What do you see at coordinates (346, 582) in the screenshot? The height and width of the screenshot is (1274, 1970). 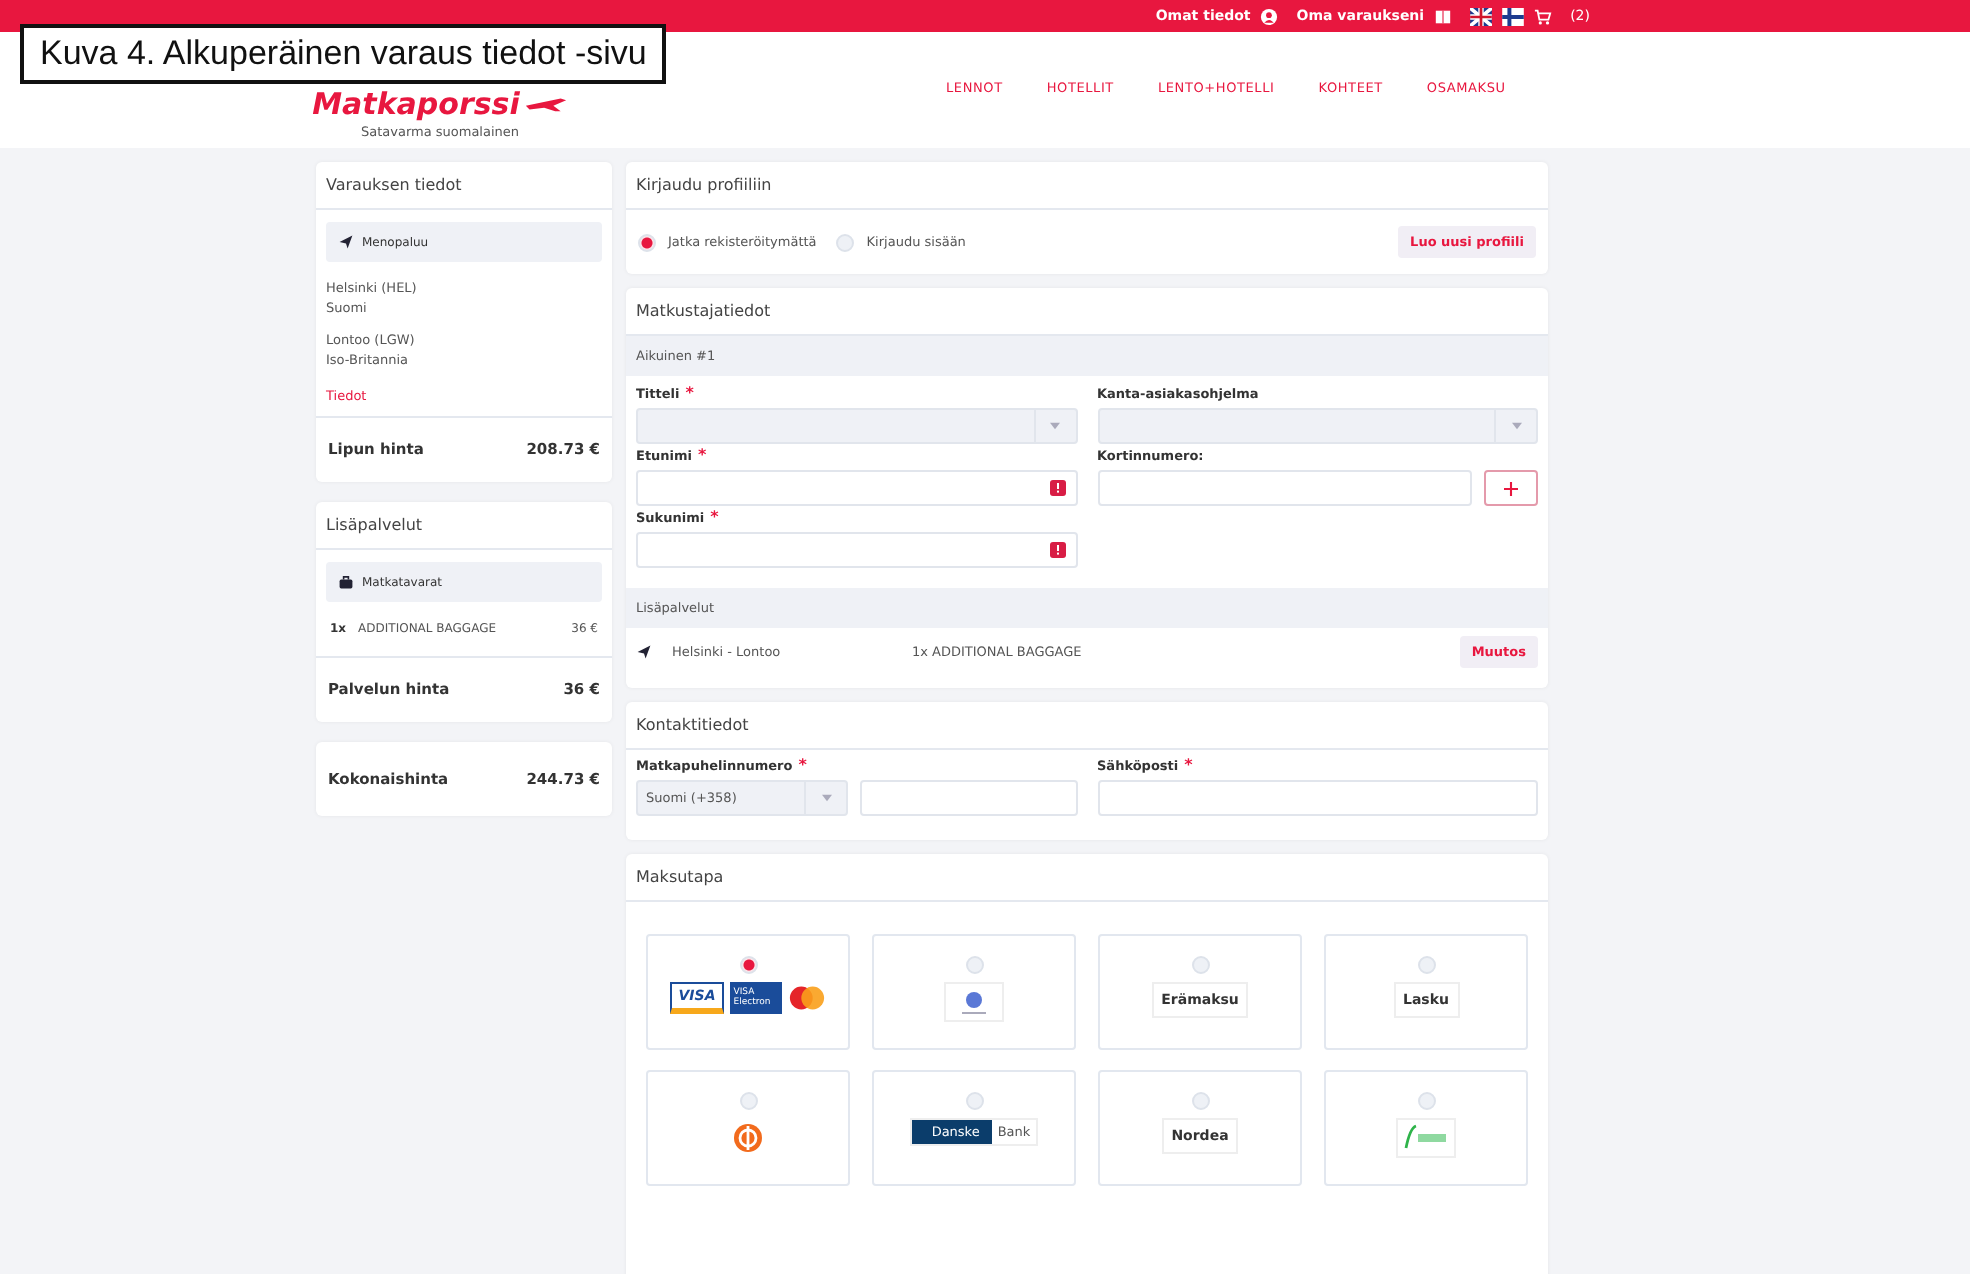 I see `suitcase-icon` at bounding box center [346, 582].